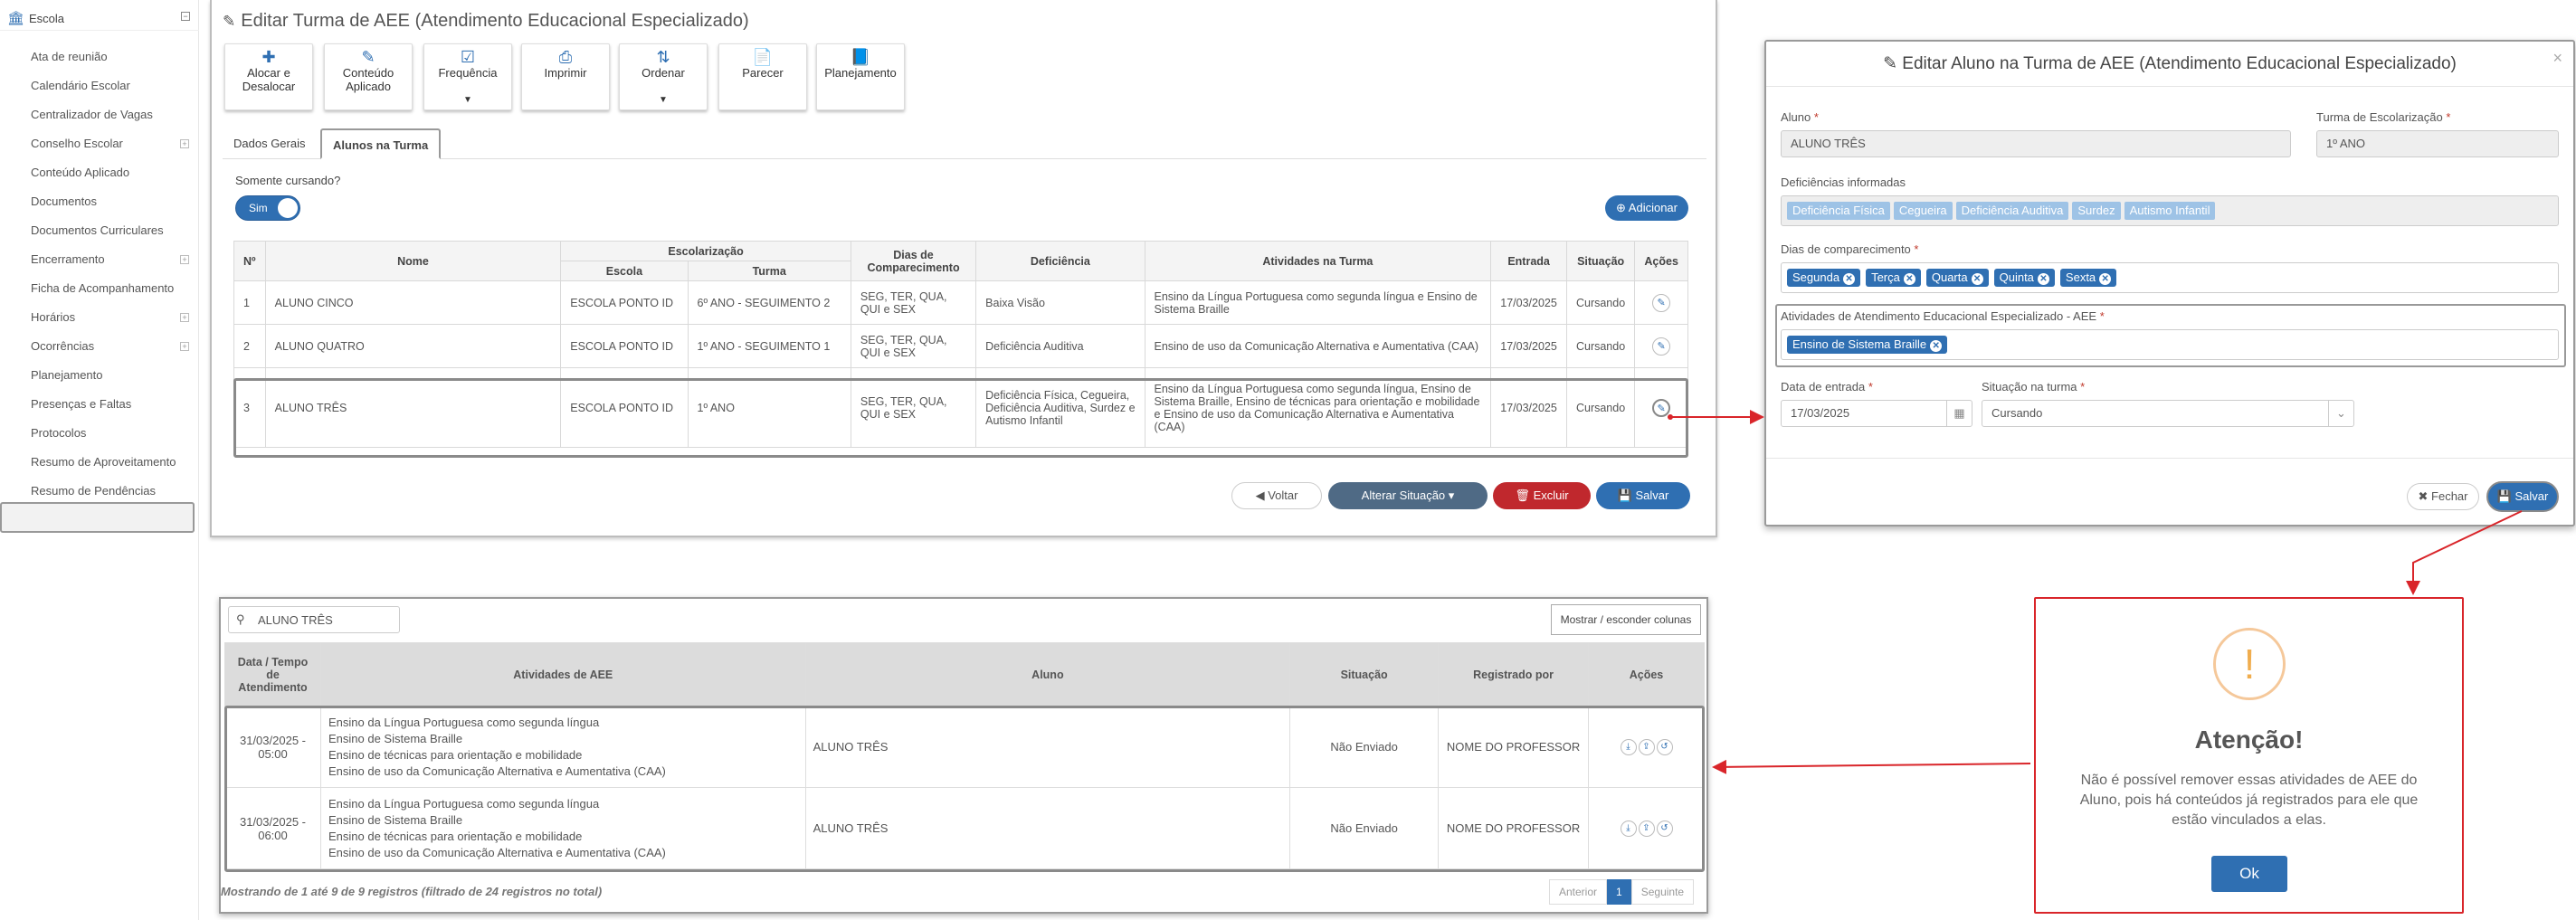 Image resolution: width=2576 pixels, height=920 pixels. Describe the element at coordinates (1671, 417) in the screenshot. I see `arrow-start-dot` at that location.